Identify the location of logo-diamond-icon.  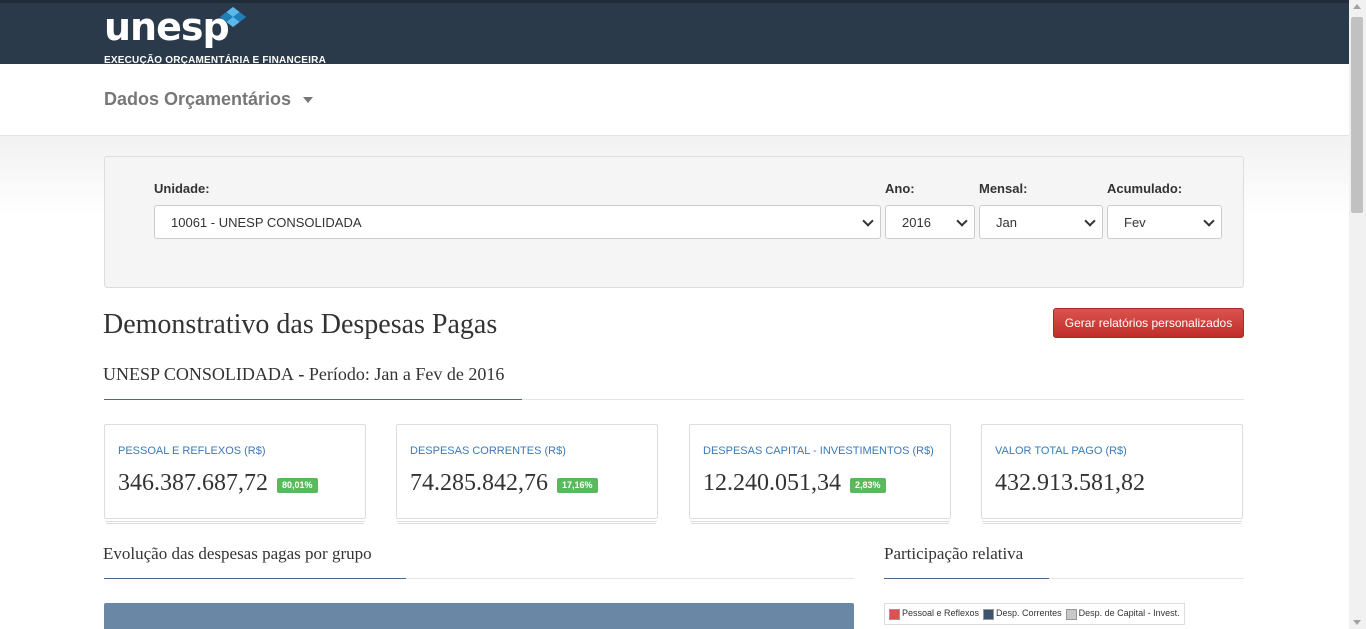
(233, 17).